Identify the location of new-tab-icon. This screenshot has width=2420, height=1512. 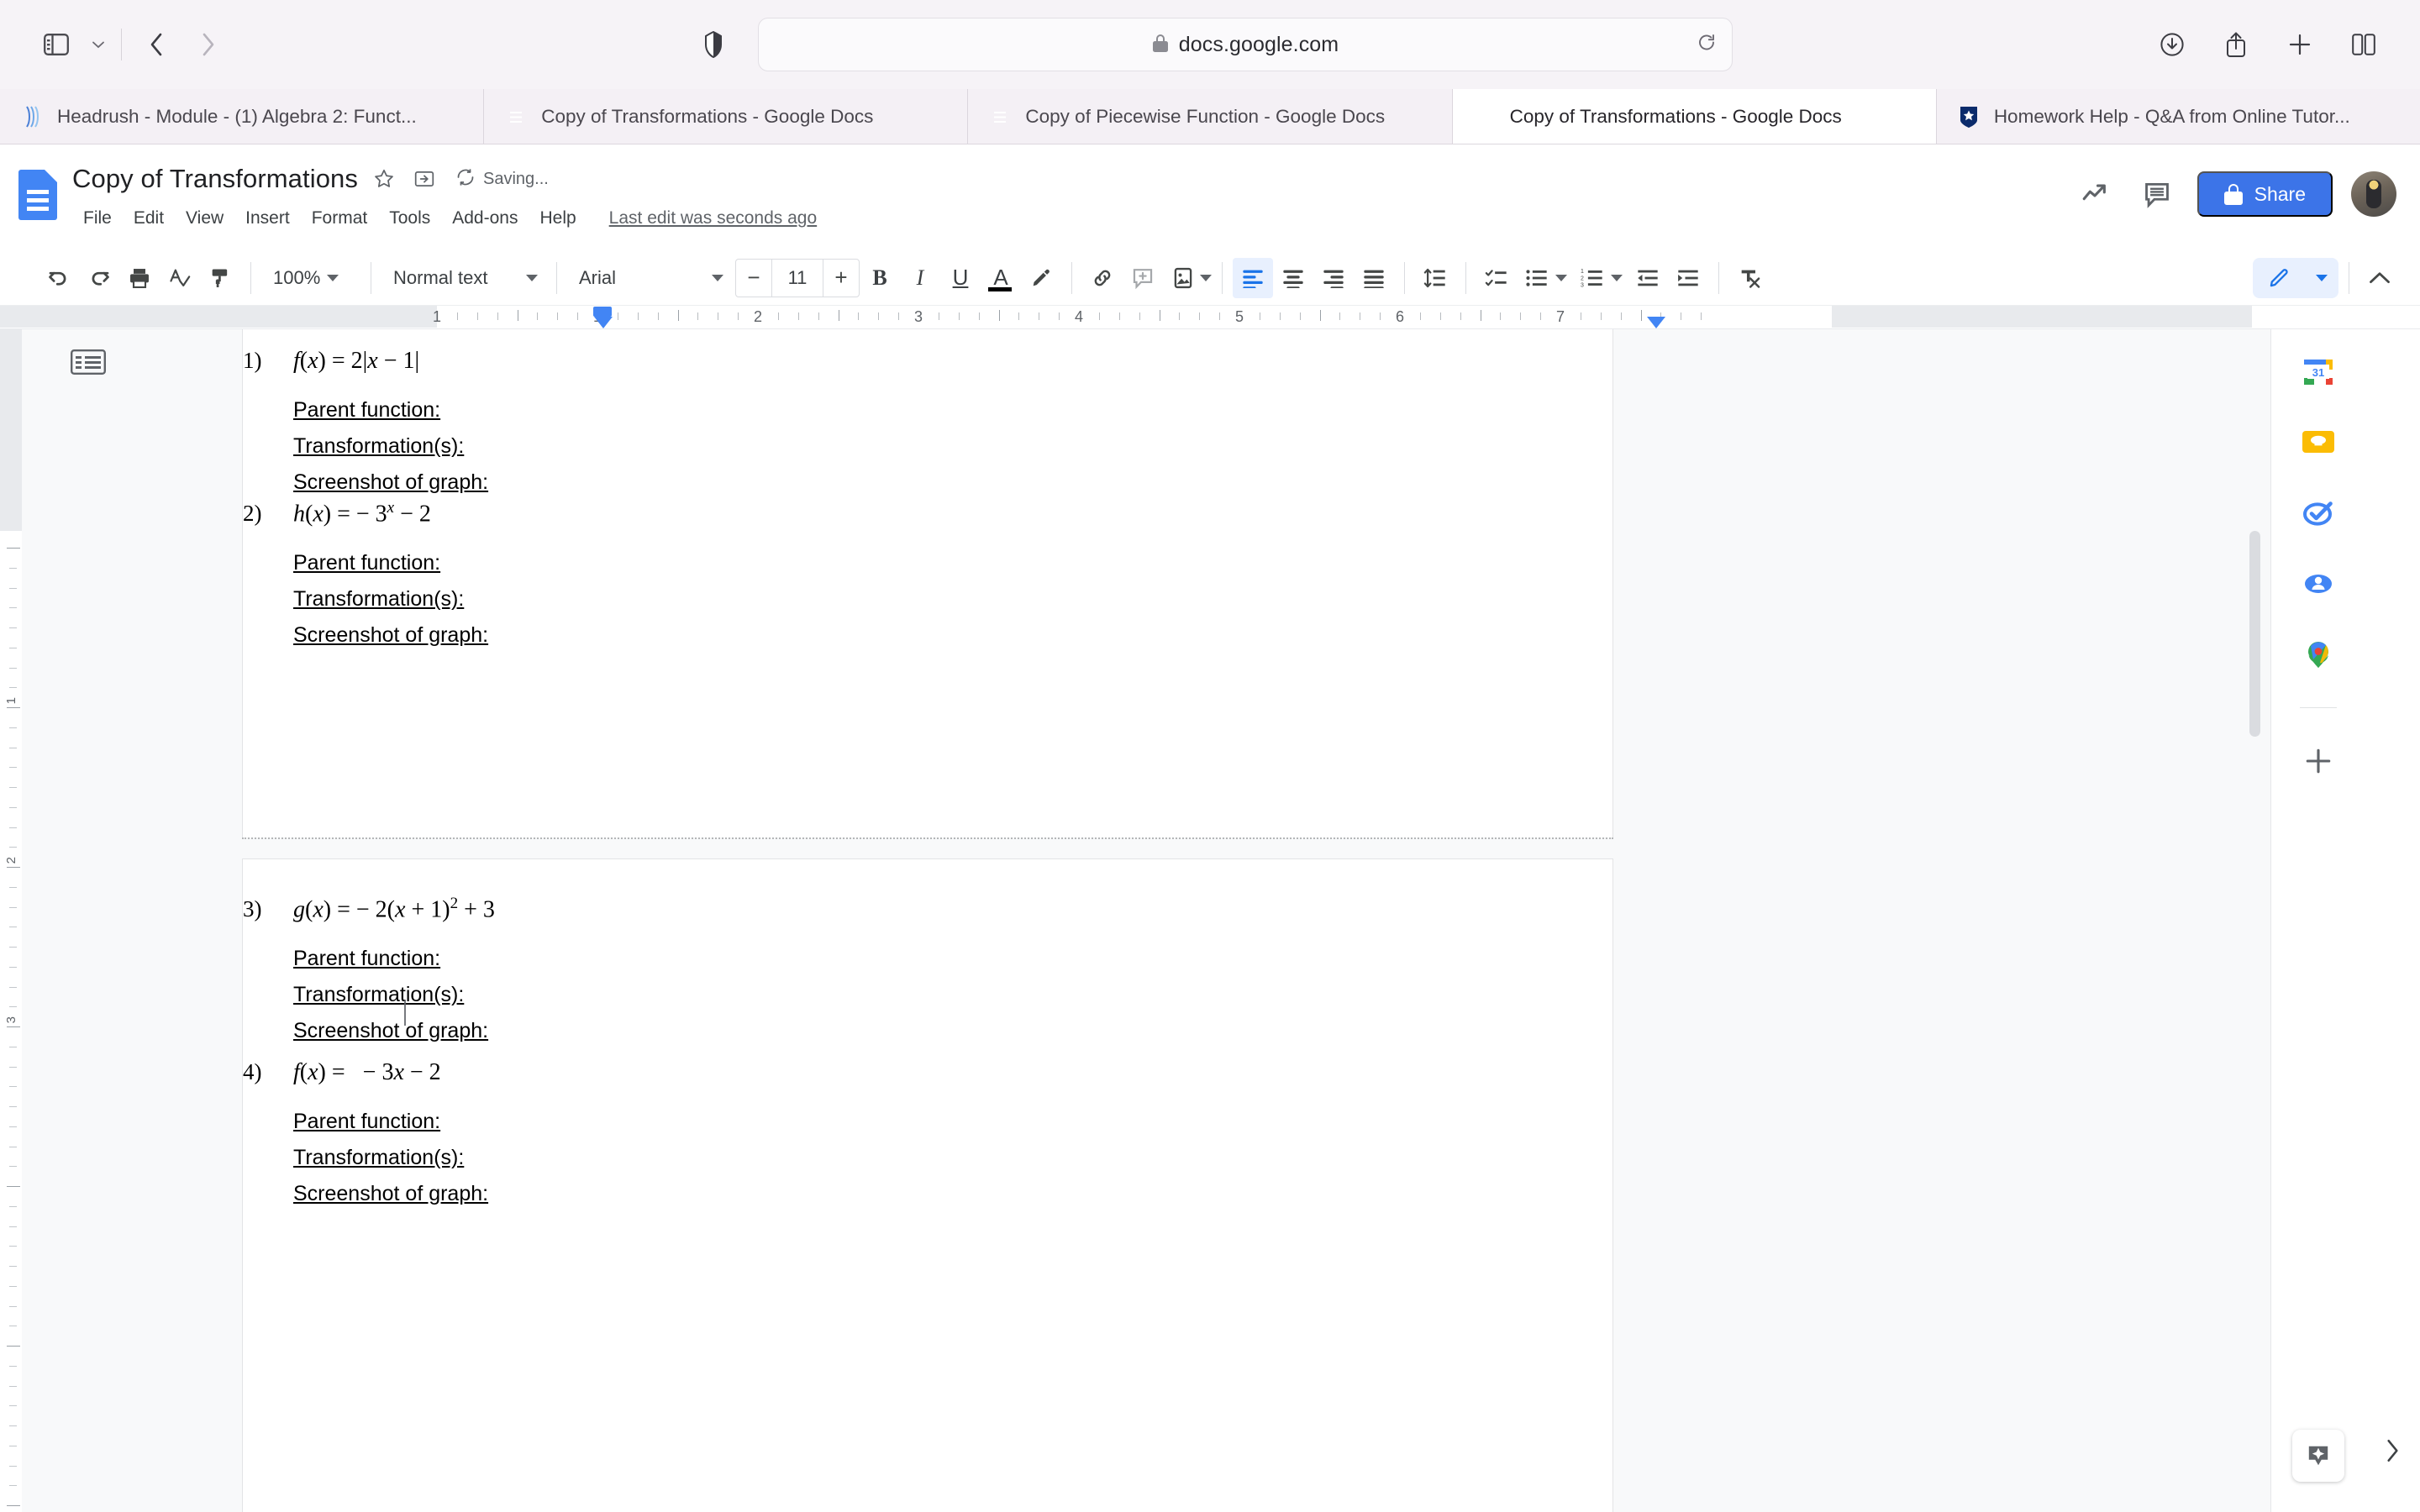
(2300, 44).